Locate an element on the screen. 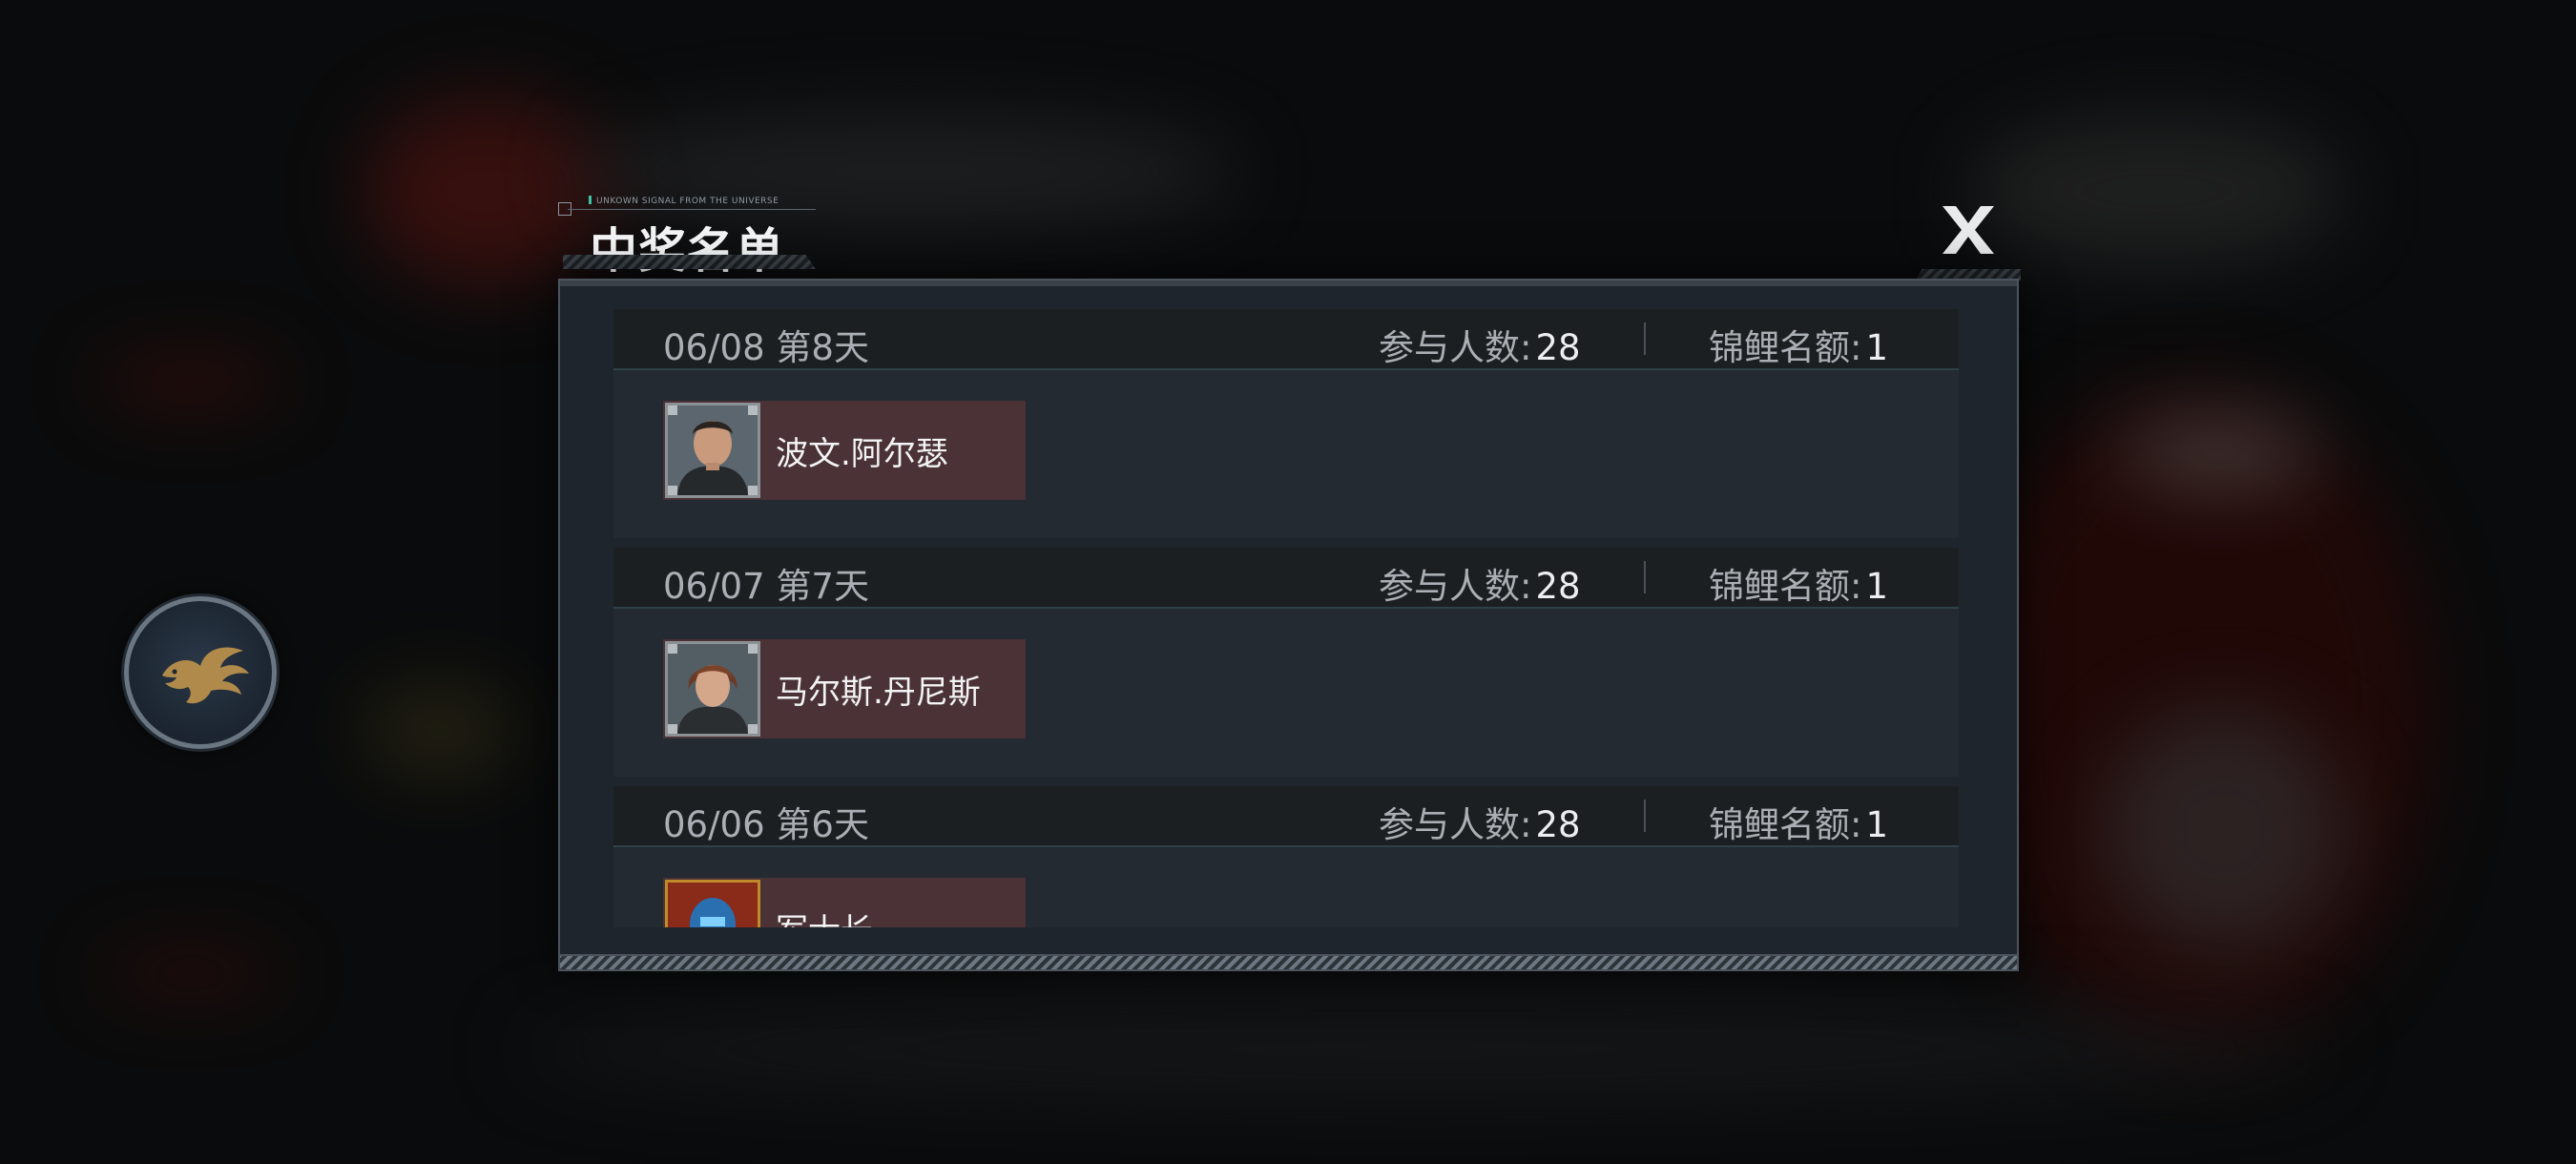 The image size is (2576, 1164). day-header: 06/06 第6天 参与人数: 28 锦鲤名额: 1 is located at coordinates (1286, 816).